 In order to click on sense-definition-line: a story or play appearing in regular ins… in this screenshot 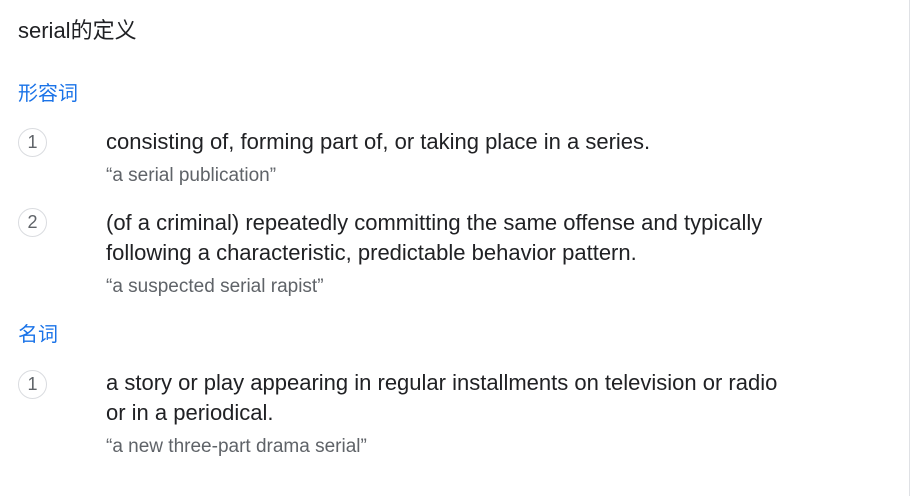, I will do `click(442, 382)`.